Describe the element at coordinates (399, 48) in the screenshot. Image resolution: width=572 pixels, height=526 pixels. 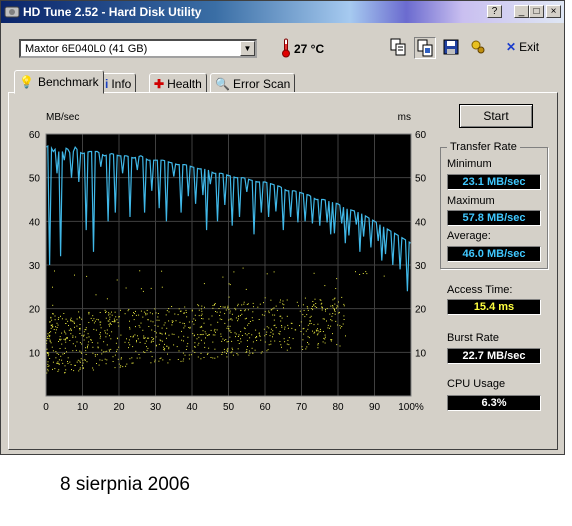
I see `copy-text-button` at that location.